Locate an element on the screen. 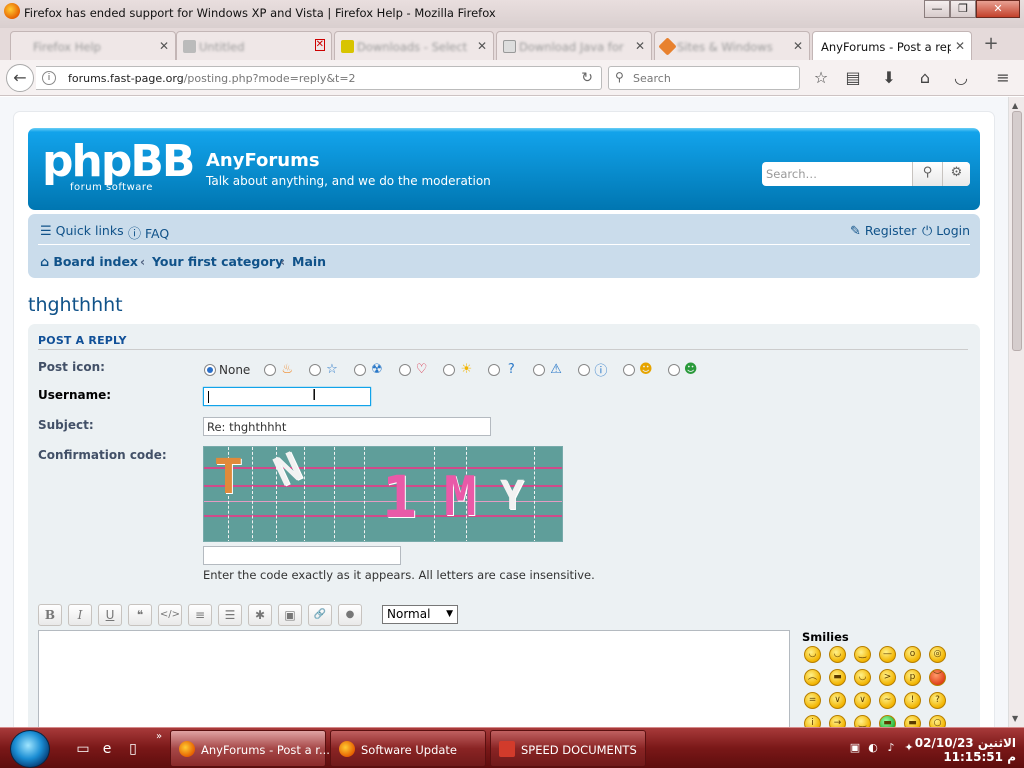 The image size is (1024, 768). taskbar-item-software-update: Software Update is located at coordinates (408, 748).